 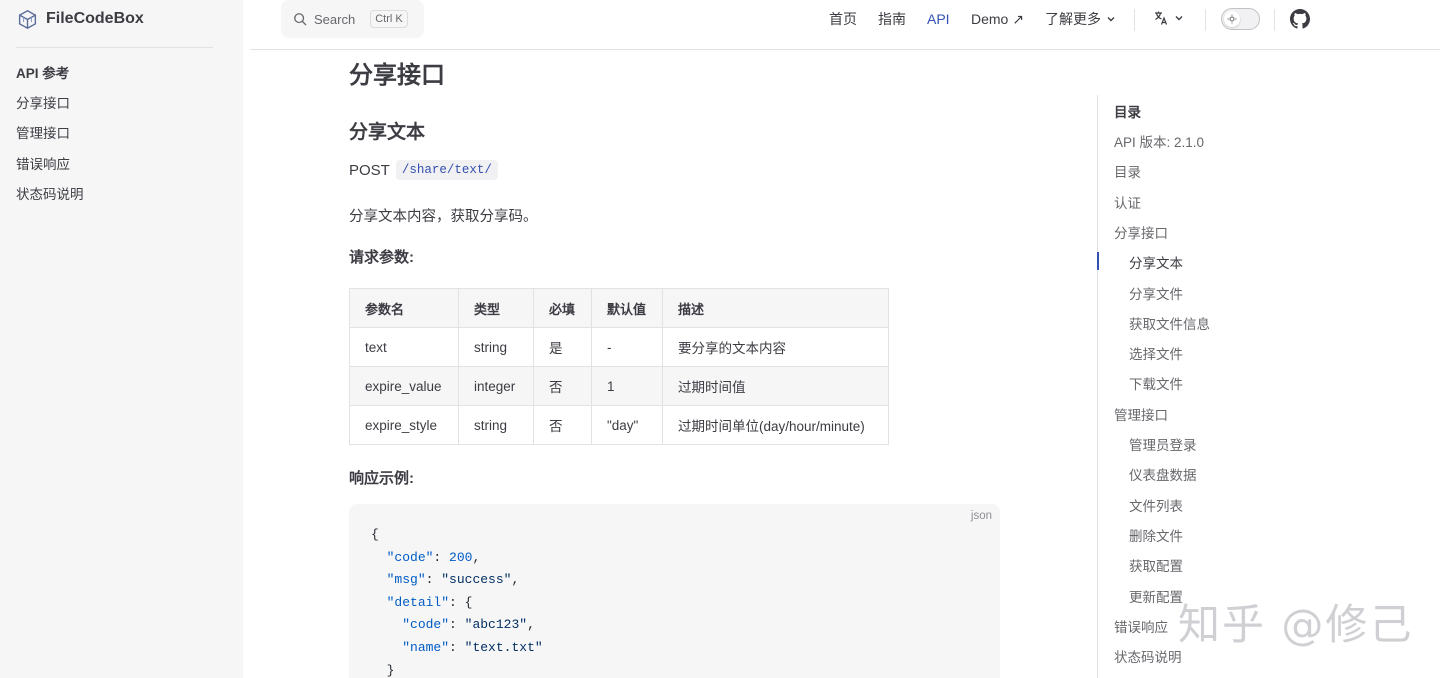 What do you see at coordinates (381, 478) in the screenshot?
I see `response-heading: 响应示例:` at bounding box center [381, 478].